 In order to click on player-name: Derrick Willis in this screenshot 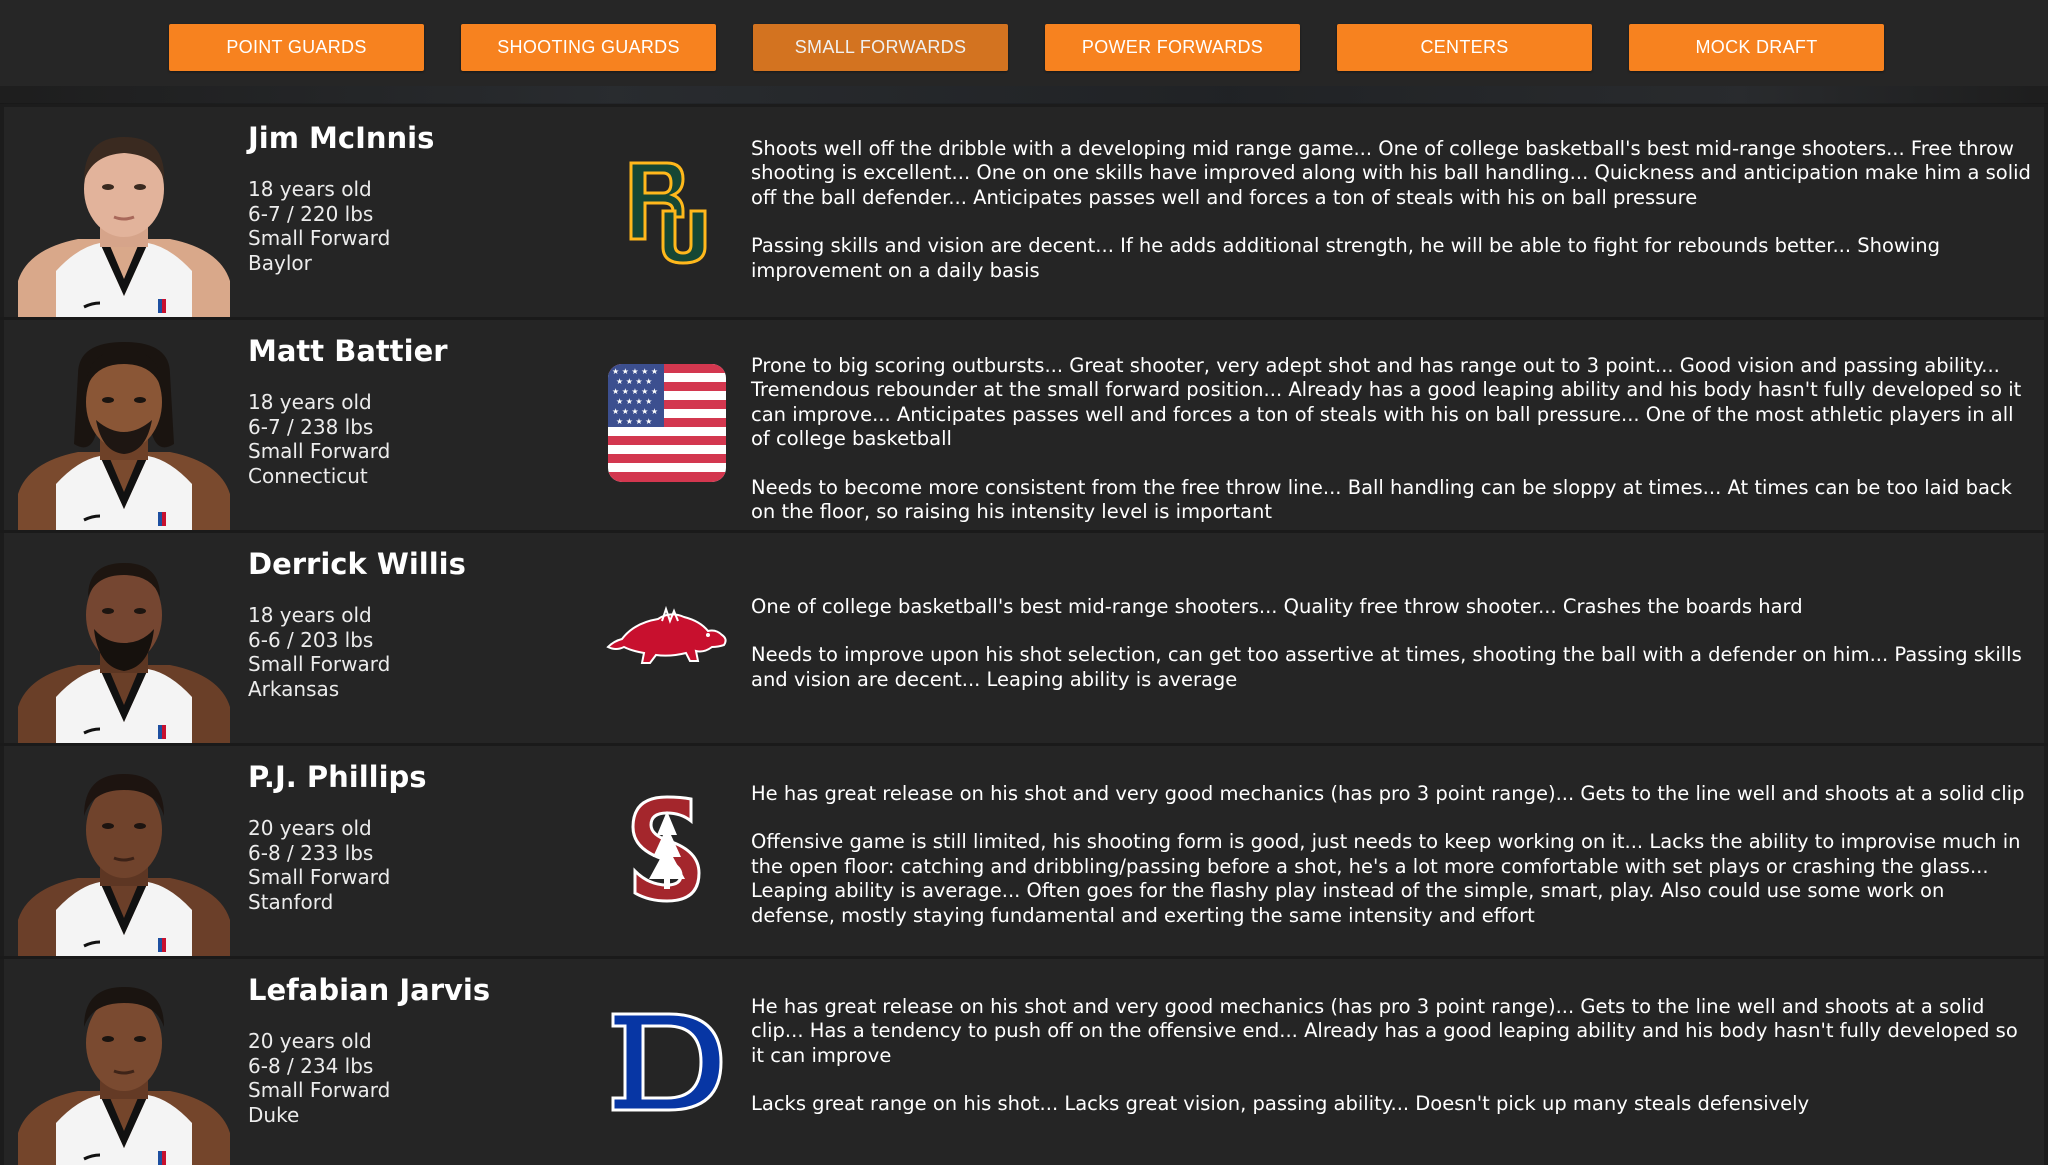, I will do `click(357, 564)`.